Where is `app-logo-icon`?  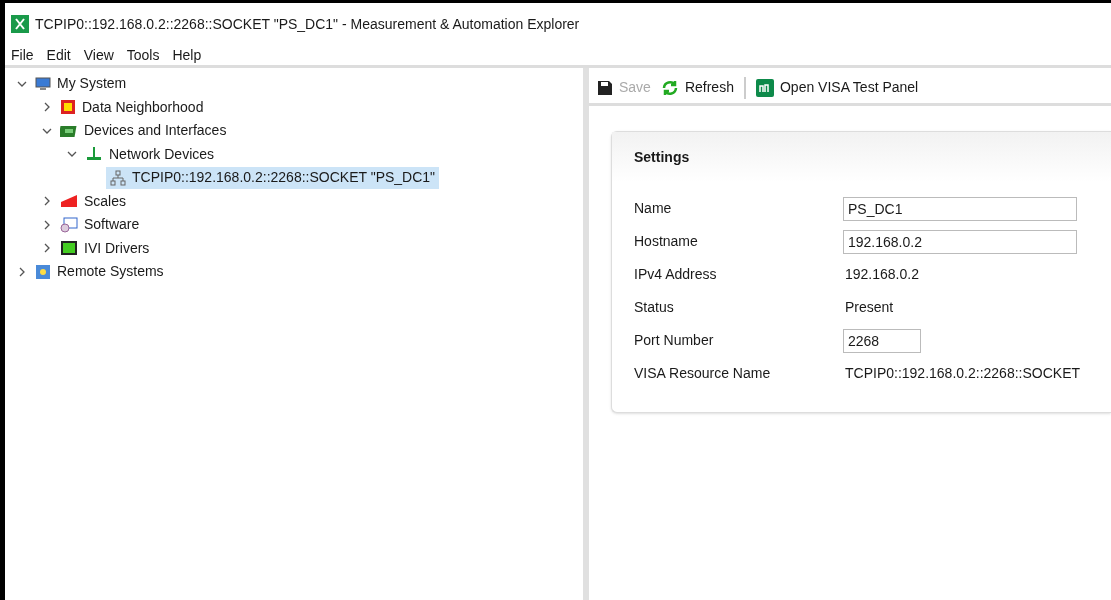 app-logo-icon is located at coordinates (20, 24).